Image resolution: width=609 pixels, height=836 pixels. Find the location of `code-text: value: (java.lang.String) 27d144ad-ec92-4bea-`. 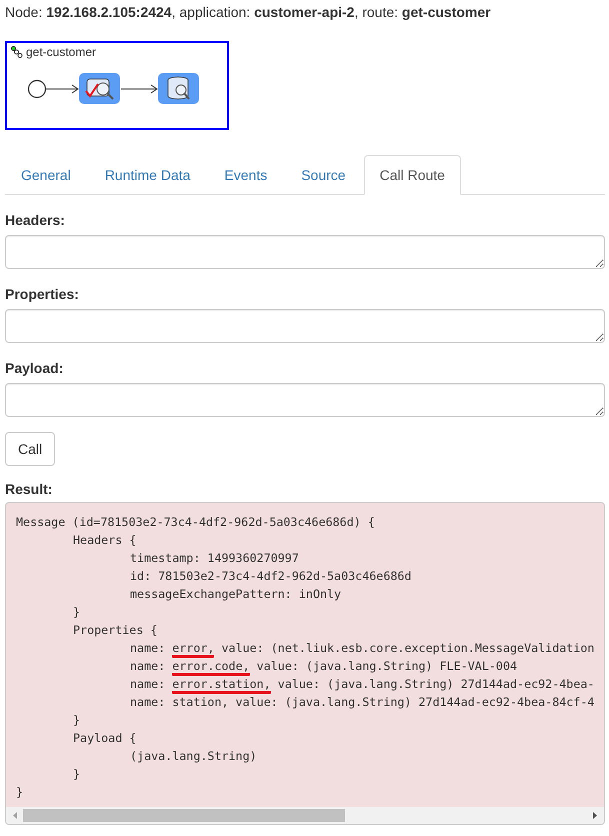

code-text: value: (java.lang.String) 27d144ad-ec92-4bea- is located at coordinates (435, 684).